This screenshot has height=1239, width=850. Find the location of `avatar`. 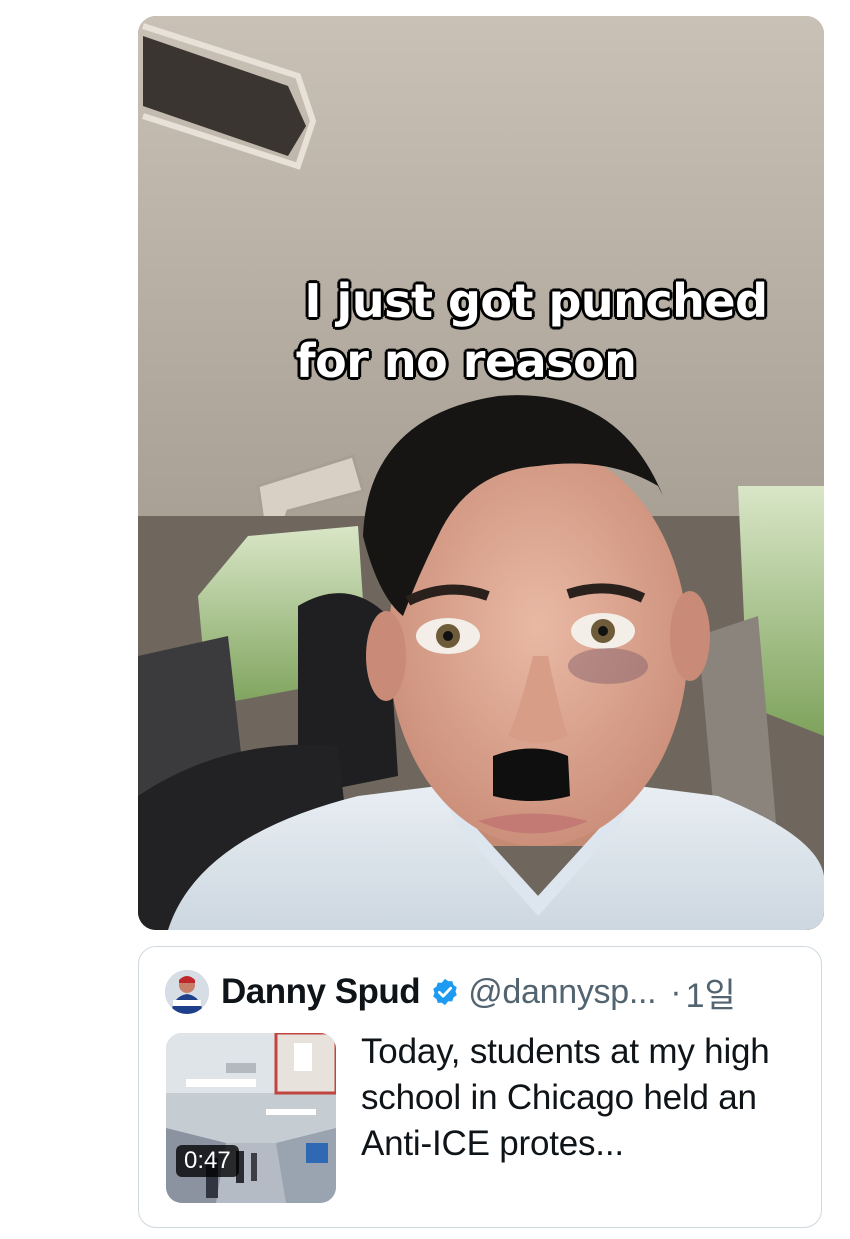

avatar is located at coordinates (187, 992).